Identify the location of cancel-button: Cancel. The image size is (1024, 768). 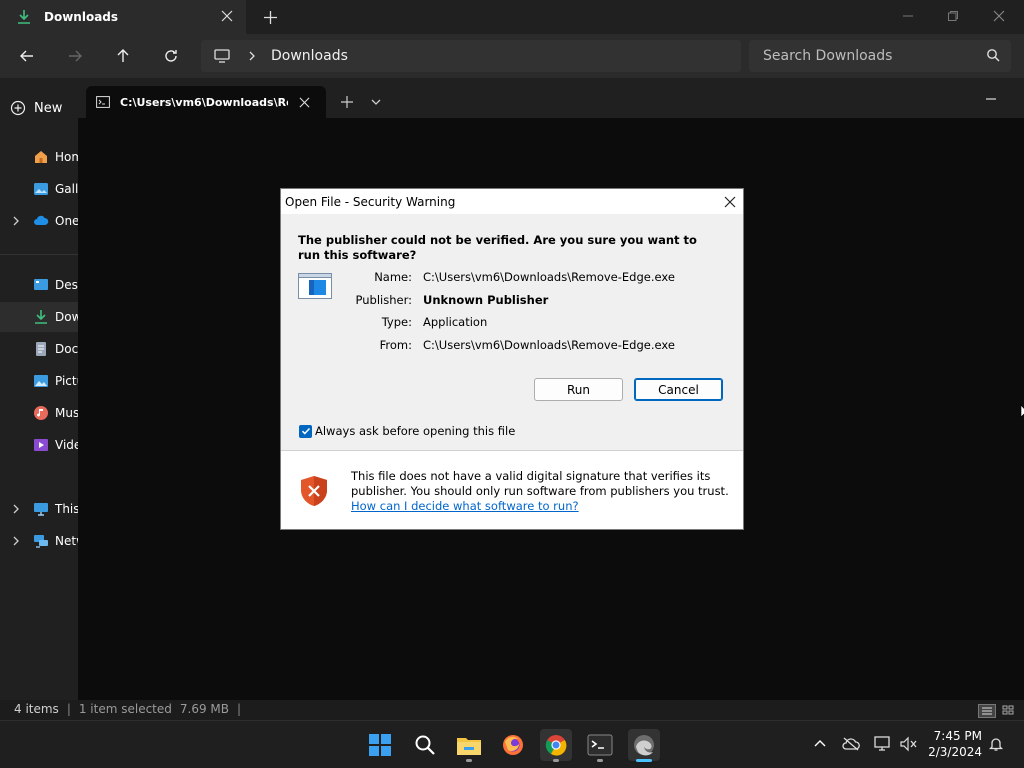
(678, 389).